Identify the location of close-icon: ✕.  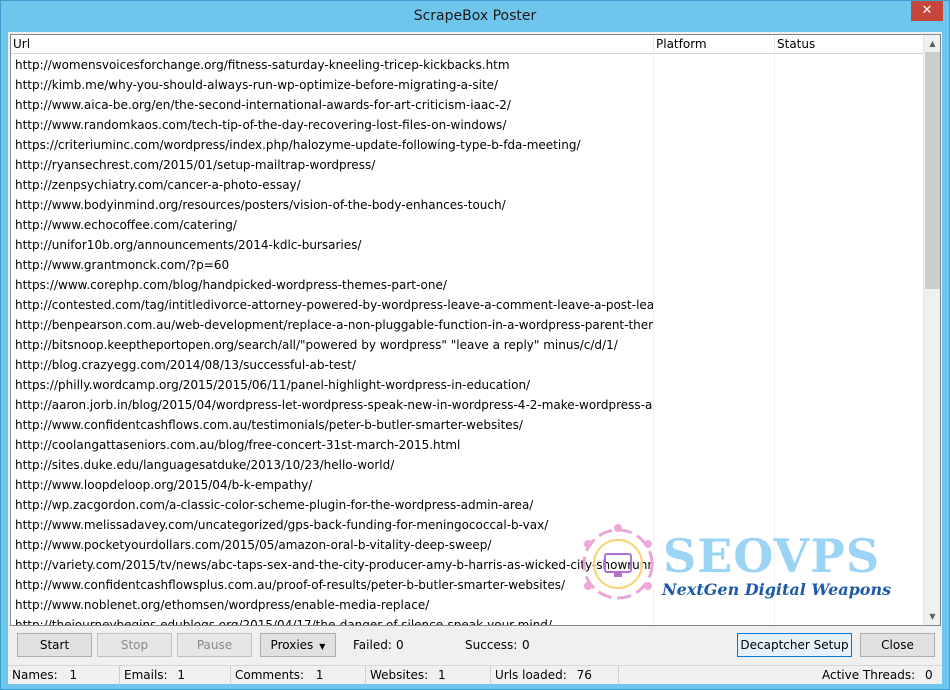
(927, 11).